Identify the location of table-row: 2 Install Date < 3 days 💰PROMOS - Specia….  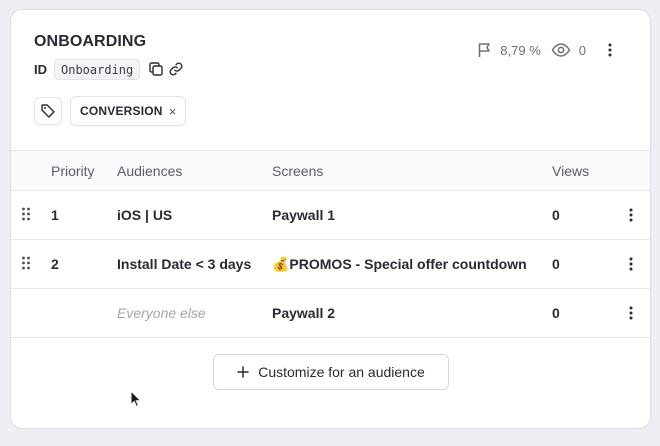
(330, 264).